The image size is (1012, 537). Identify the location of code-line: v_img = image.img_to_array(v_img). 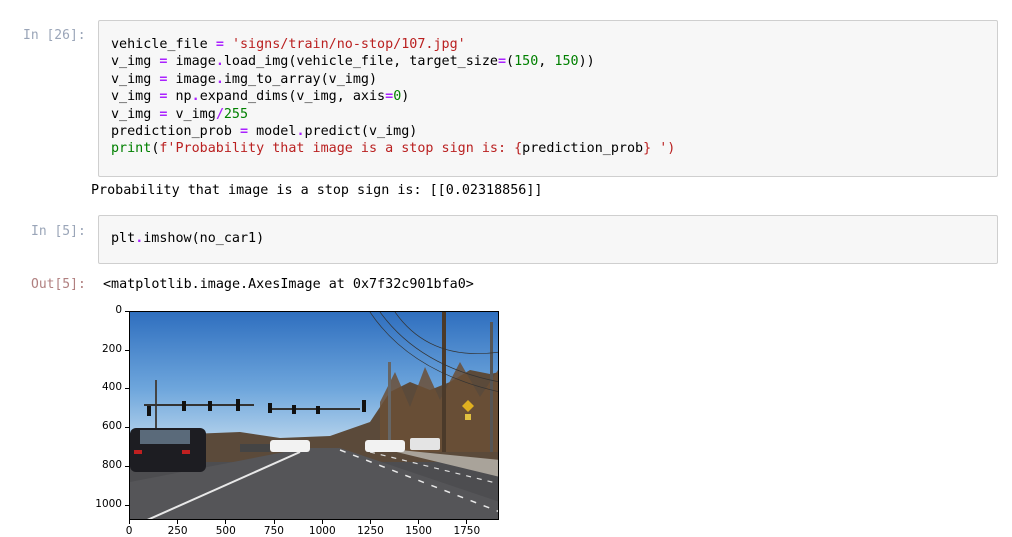
(244, 79).